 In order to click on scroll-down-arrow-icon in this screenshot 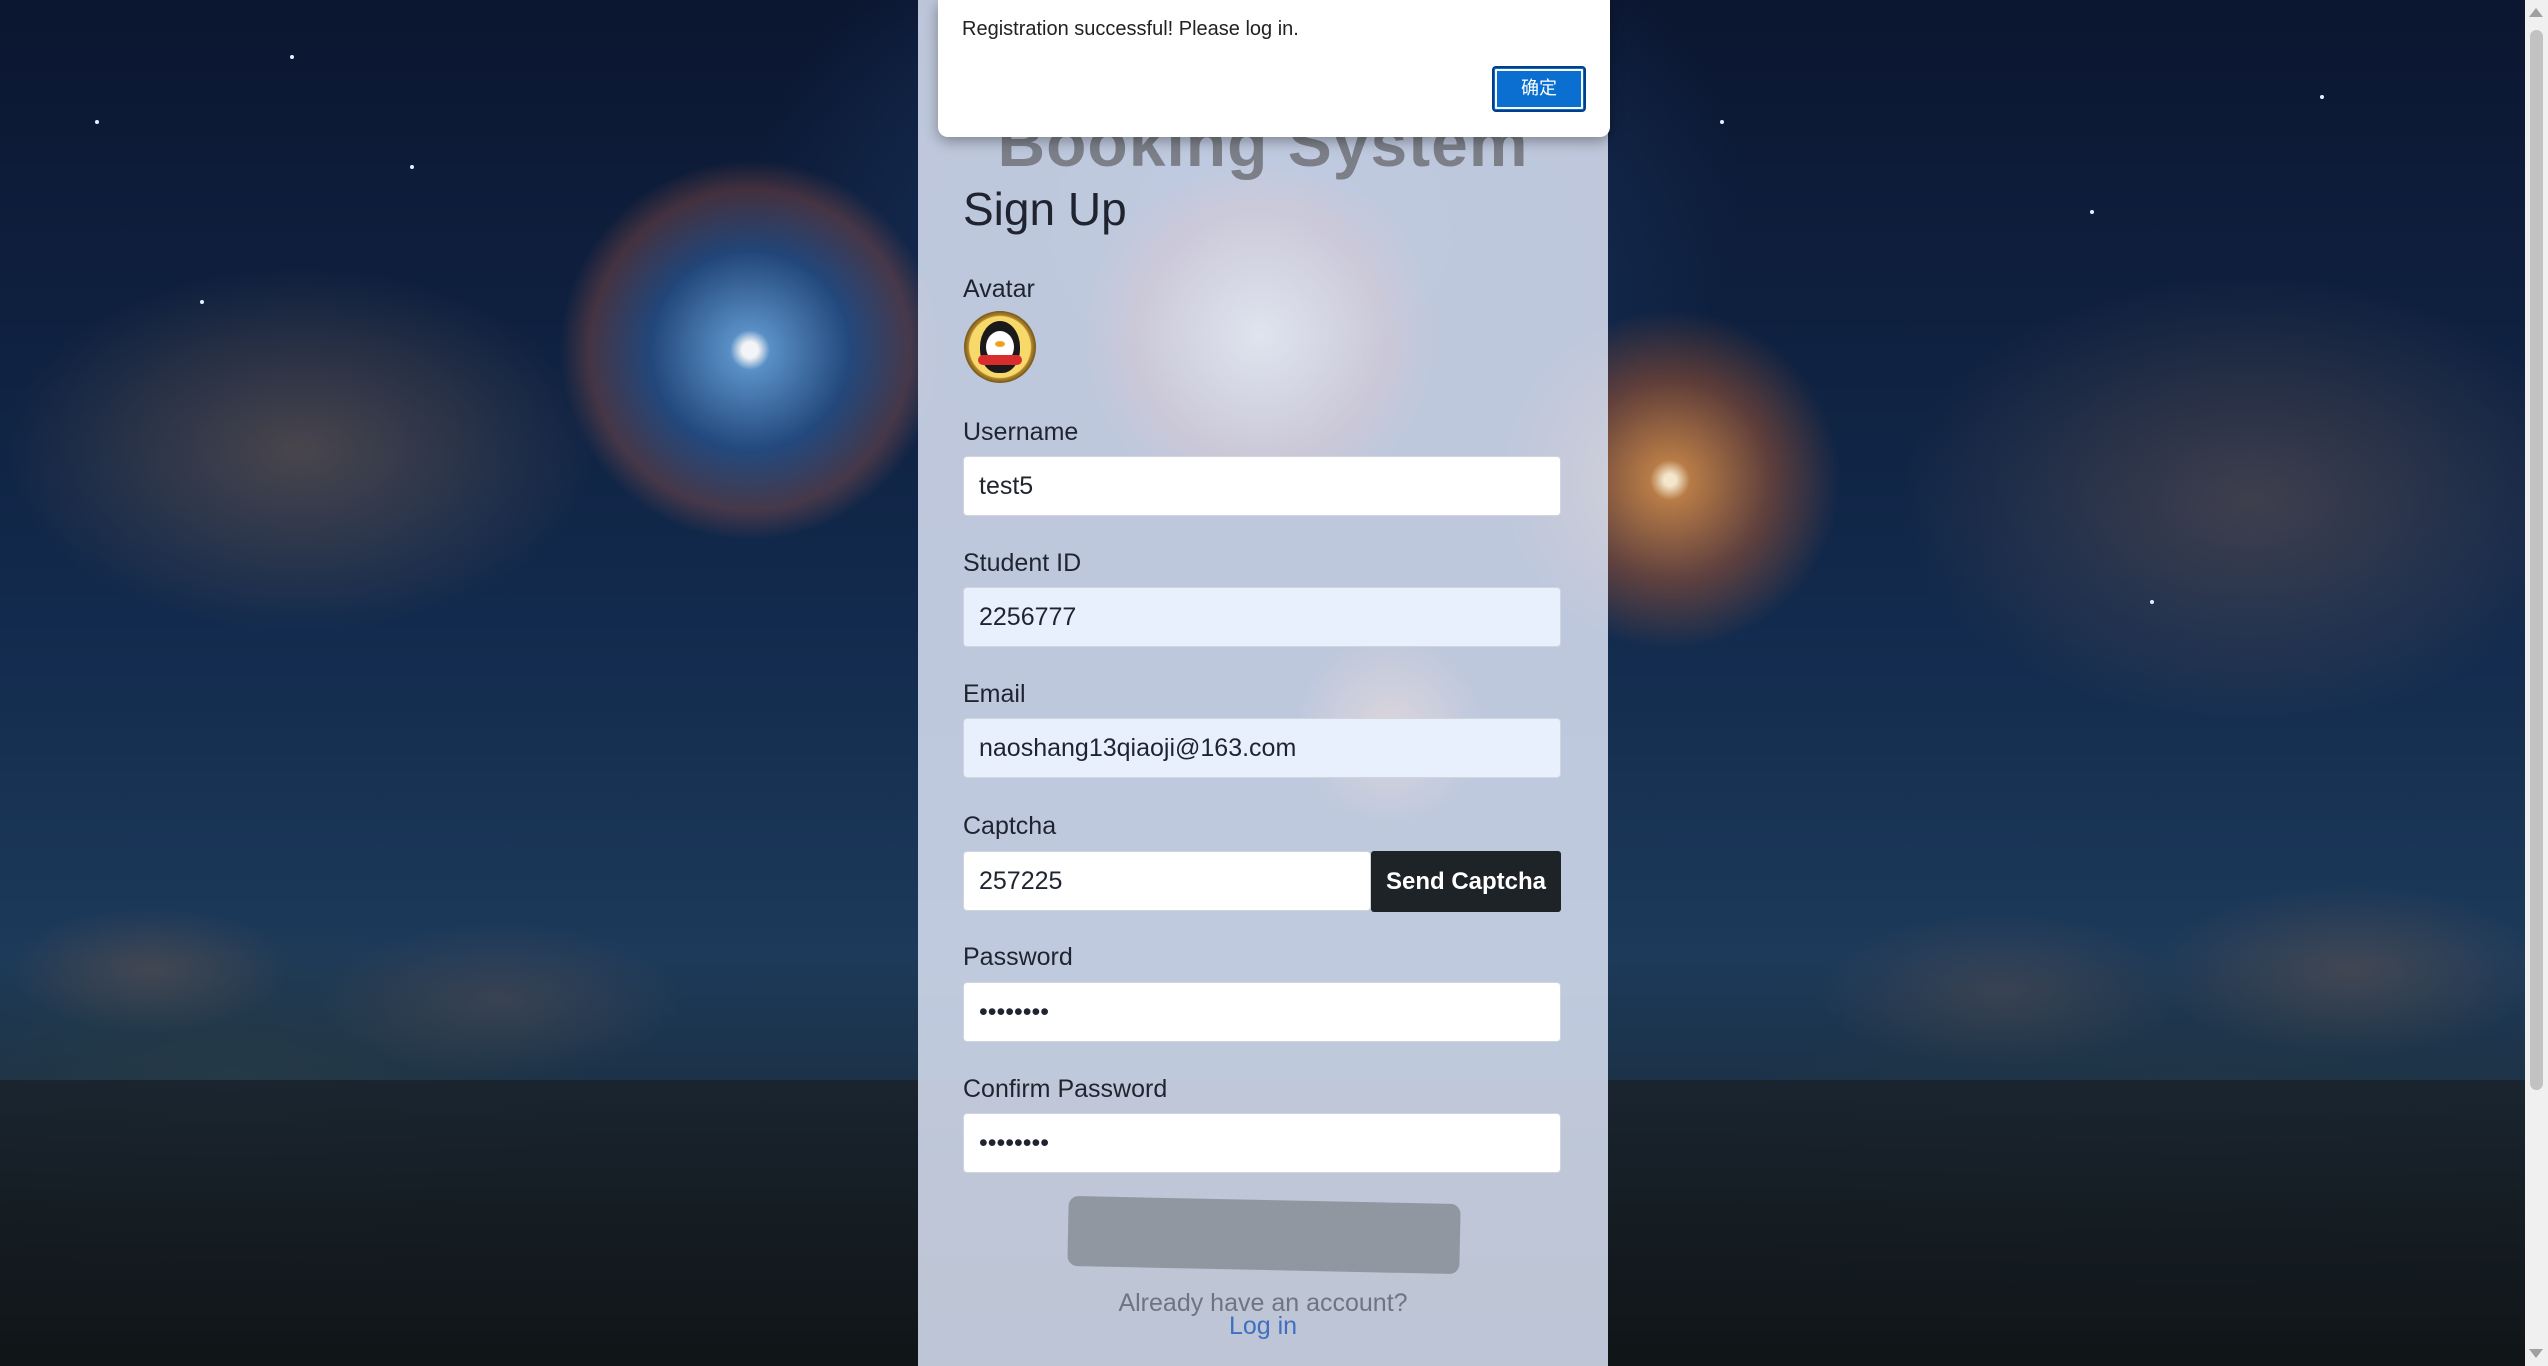, I will do `click(2536, 1353)`.